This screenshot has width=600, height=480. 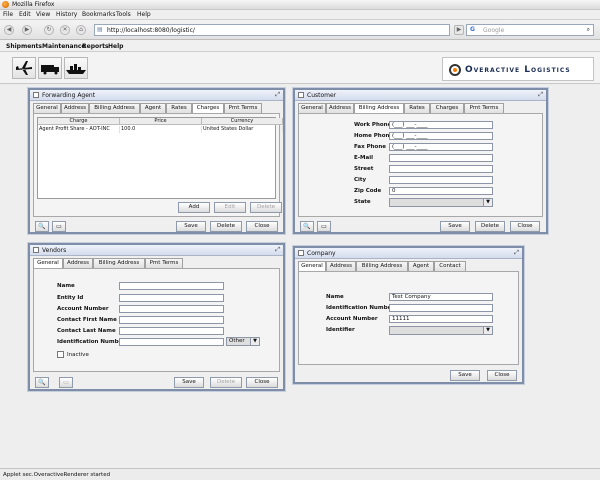 I want to click on column-header-price: Price, so click(x=161, y=121).